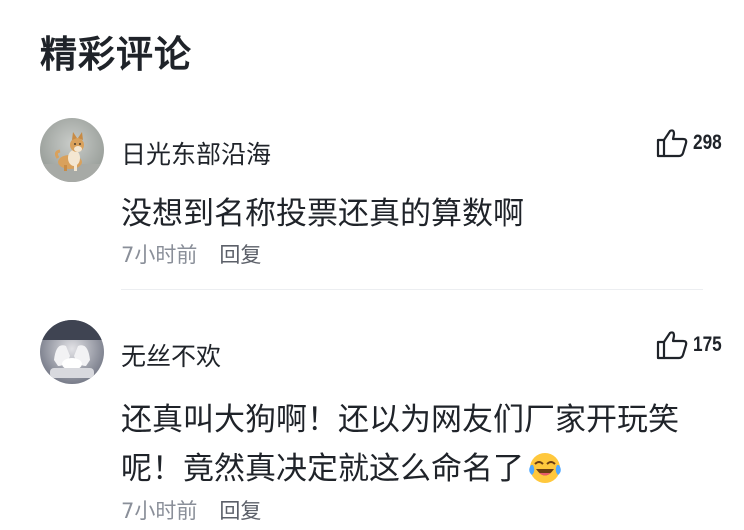 The height and width of the screenshot is (530, 744). I want to click on hands-avatar-icon, so click(72, 352).